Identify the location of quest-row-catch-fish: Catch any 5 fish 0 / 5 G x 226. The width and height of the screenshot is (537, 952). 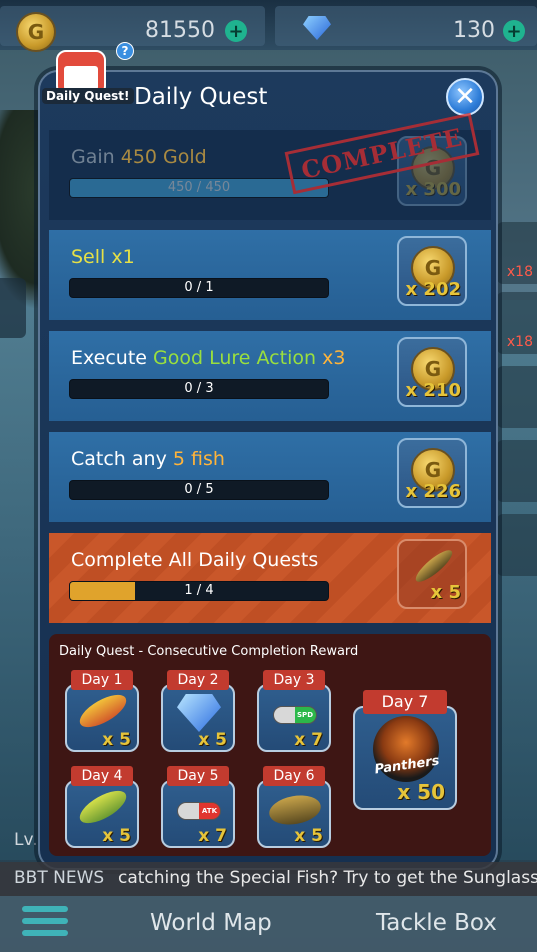
(270, 477).